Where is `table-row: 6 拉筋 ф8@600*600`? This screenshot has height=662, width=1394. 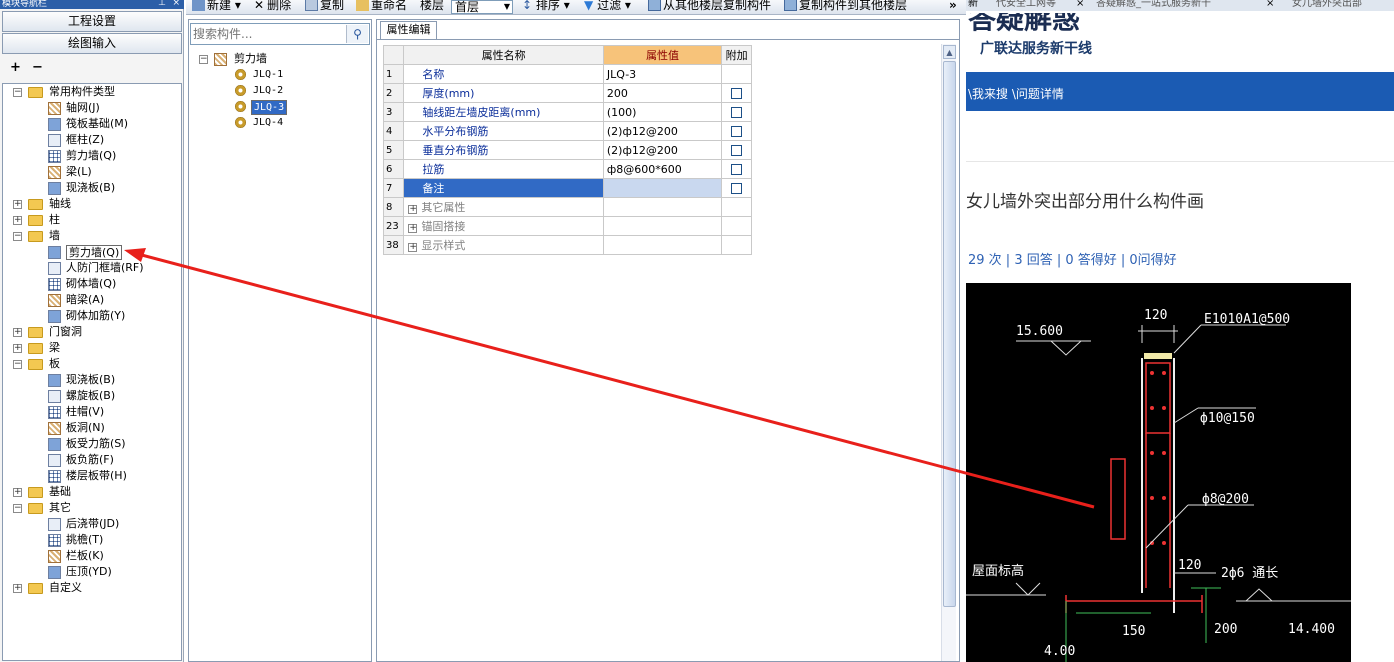 table-row: 6 拉筋 ф8@600*600 is located at coordinates (567, 169).